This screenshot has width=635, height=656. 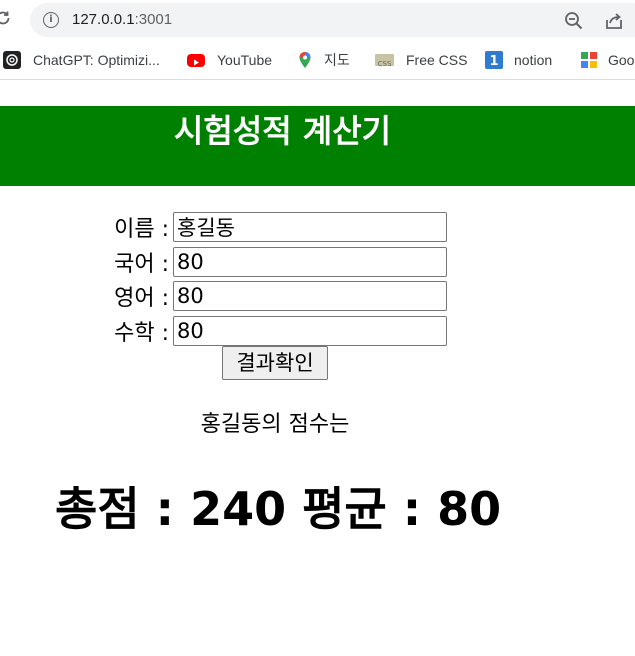 I want to click on english-label: 영어 :, so click(x=141, y=298).